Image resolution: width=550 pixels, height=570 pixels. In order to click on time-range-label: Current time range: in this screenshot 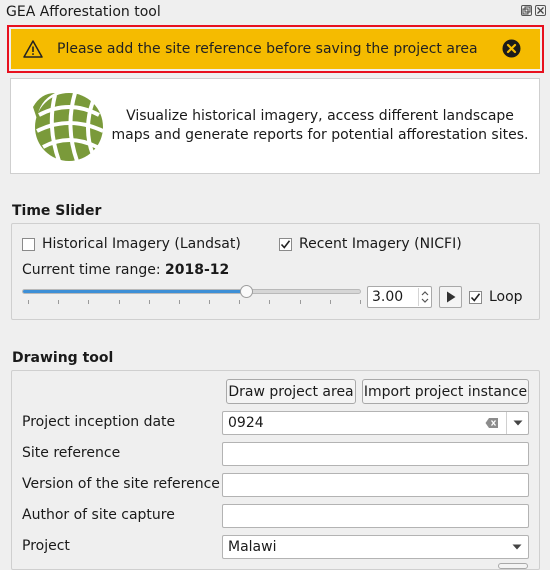, I will do `click(91, 270)`.